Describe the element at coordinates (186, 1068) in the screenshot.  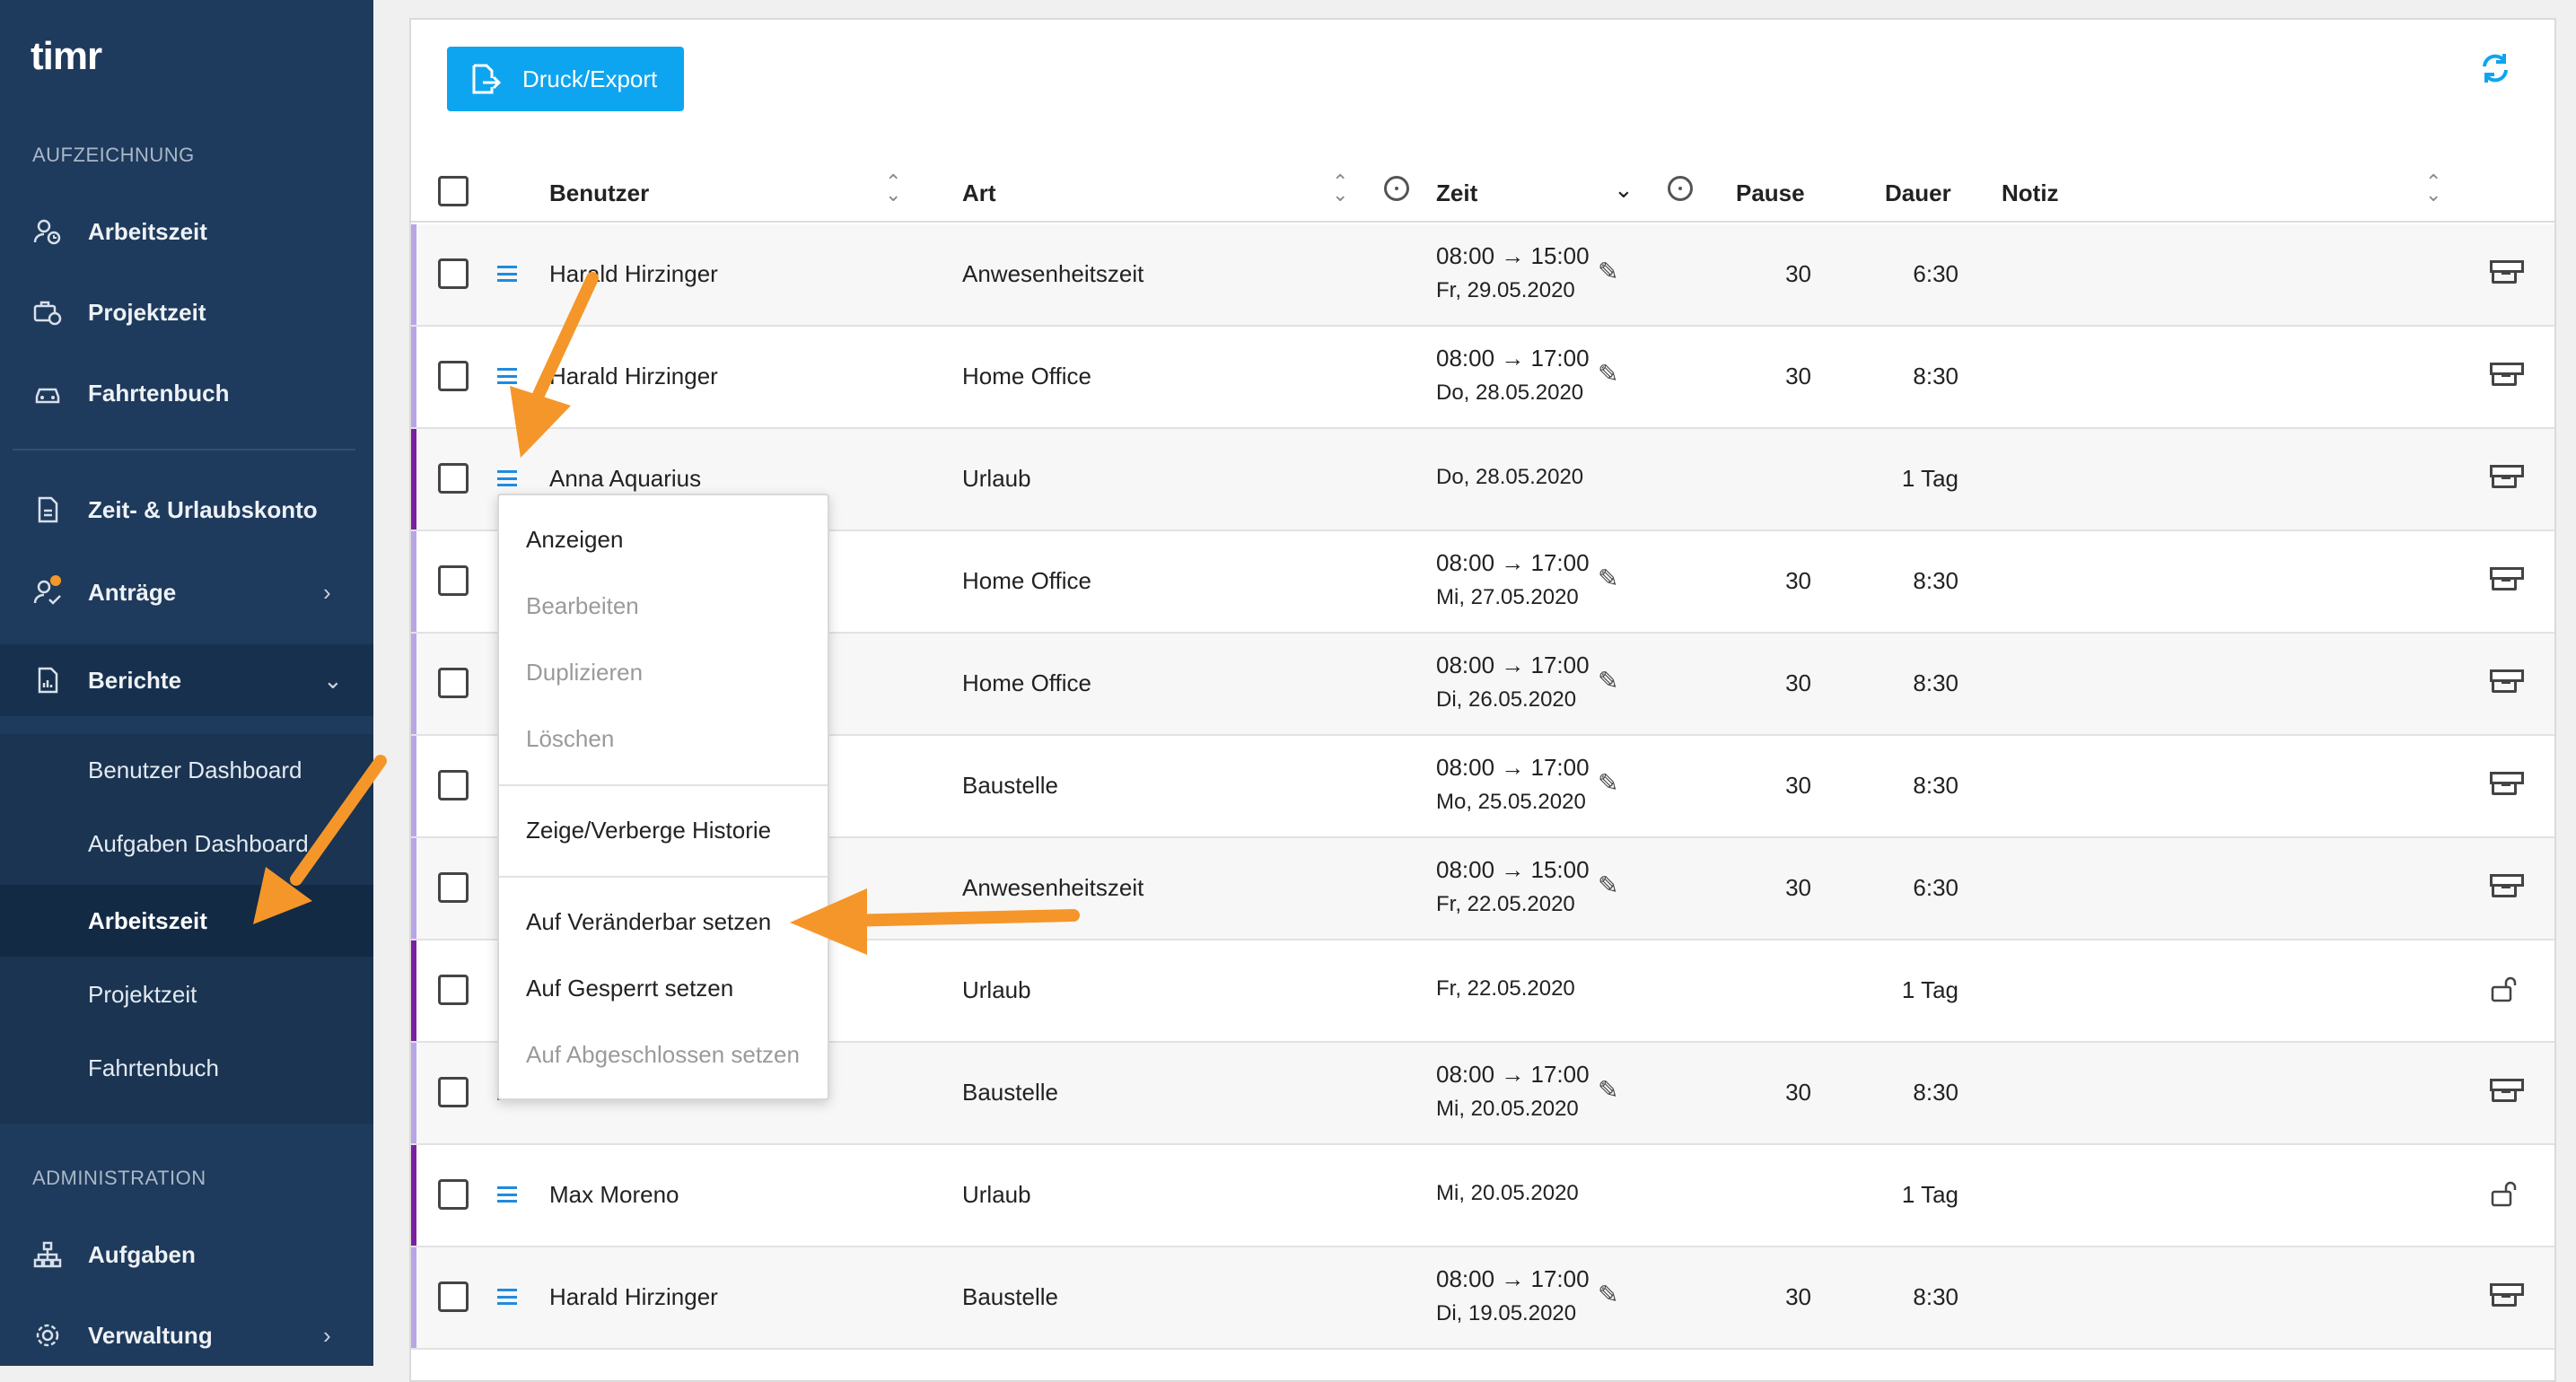
I see `submenu-item-fahrtenbuch: Fahrtenbuch` at that location.